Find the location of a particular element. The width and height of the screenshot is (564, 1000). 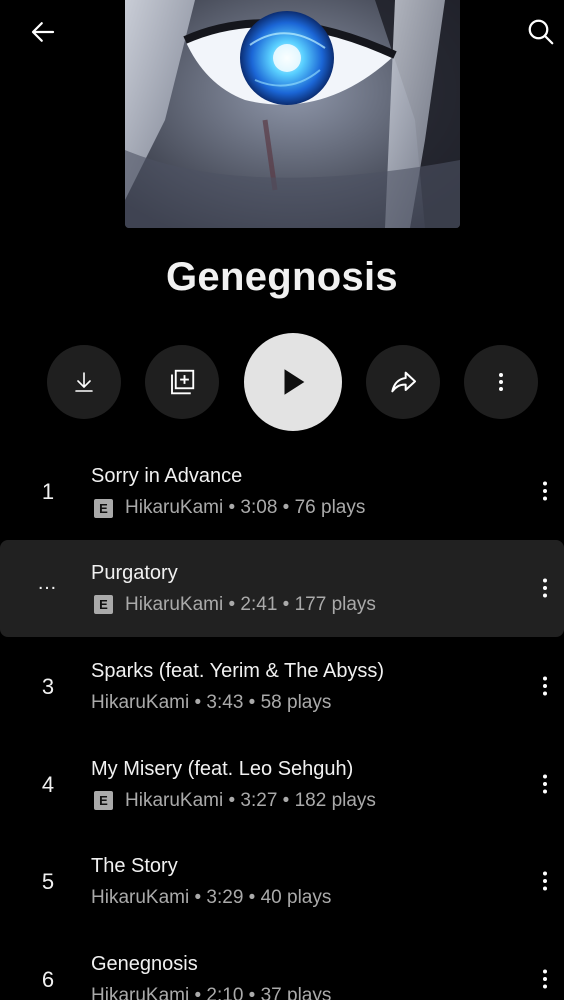

play-button is located at coordinates (293, 382).